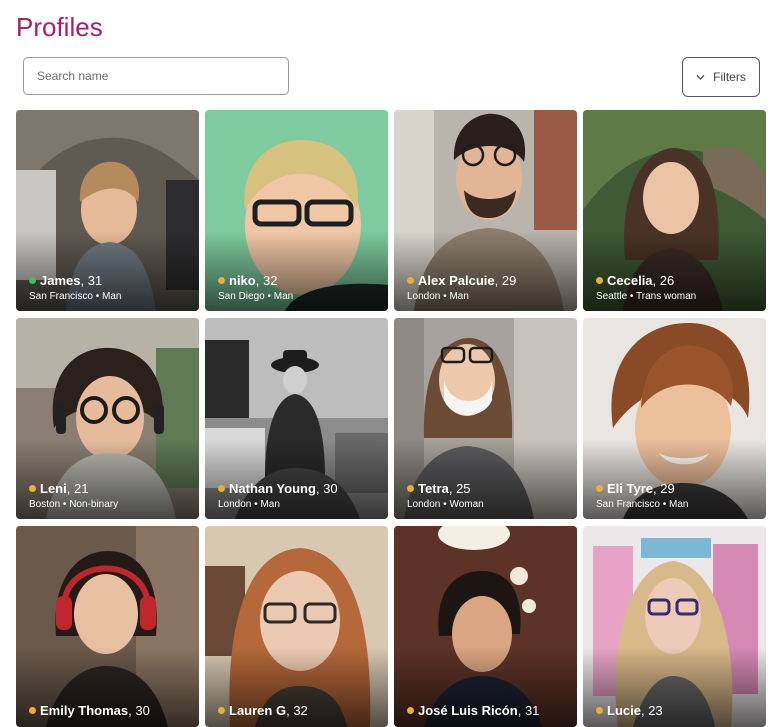  What do you see at coordinates (81, 488) in the screenshot?
I see `profile-age: 21` at bounding box center [81, 488].